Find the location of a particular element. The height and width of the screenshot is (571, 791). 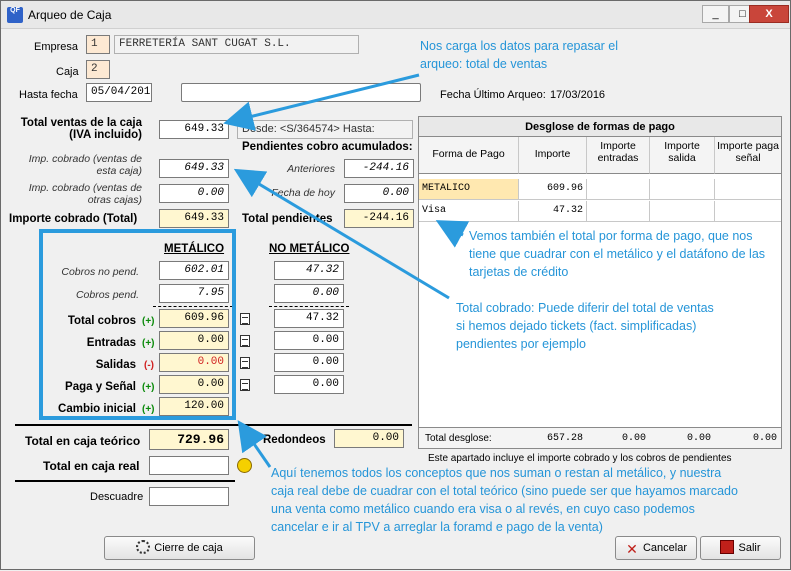

anteriores-field: -244.16 is located at coordinates (379, 168).